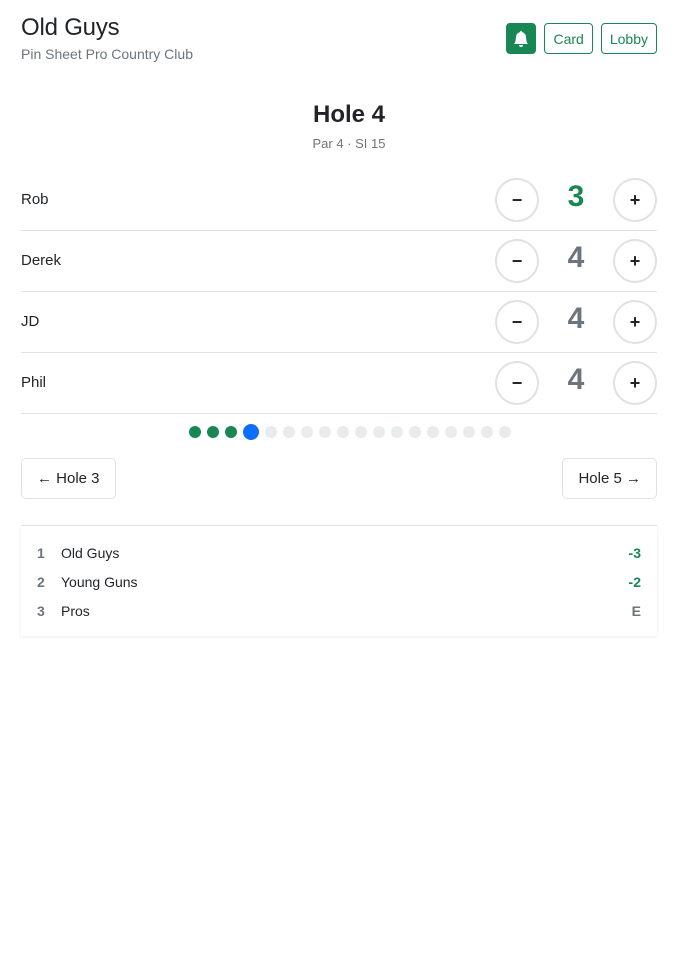  Describe the element at coordinates (41, 582) in the screenshot. I see `leaderboard-rank: 2` at that location.